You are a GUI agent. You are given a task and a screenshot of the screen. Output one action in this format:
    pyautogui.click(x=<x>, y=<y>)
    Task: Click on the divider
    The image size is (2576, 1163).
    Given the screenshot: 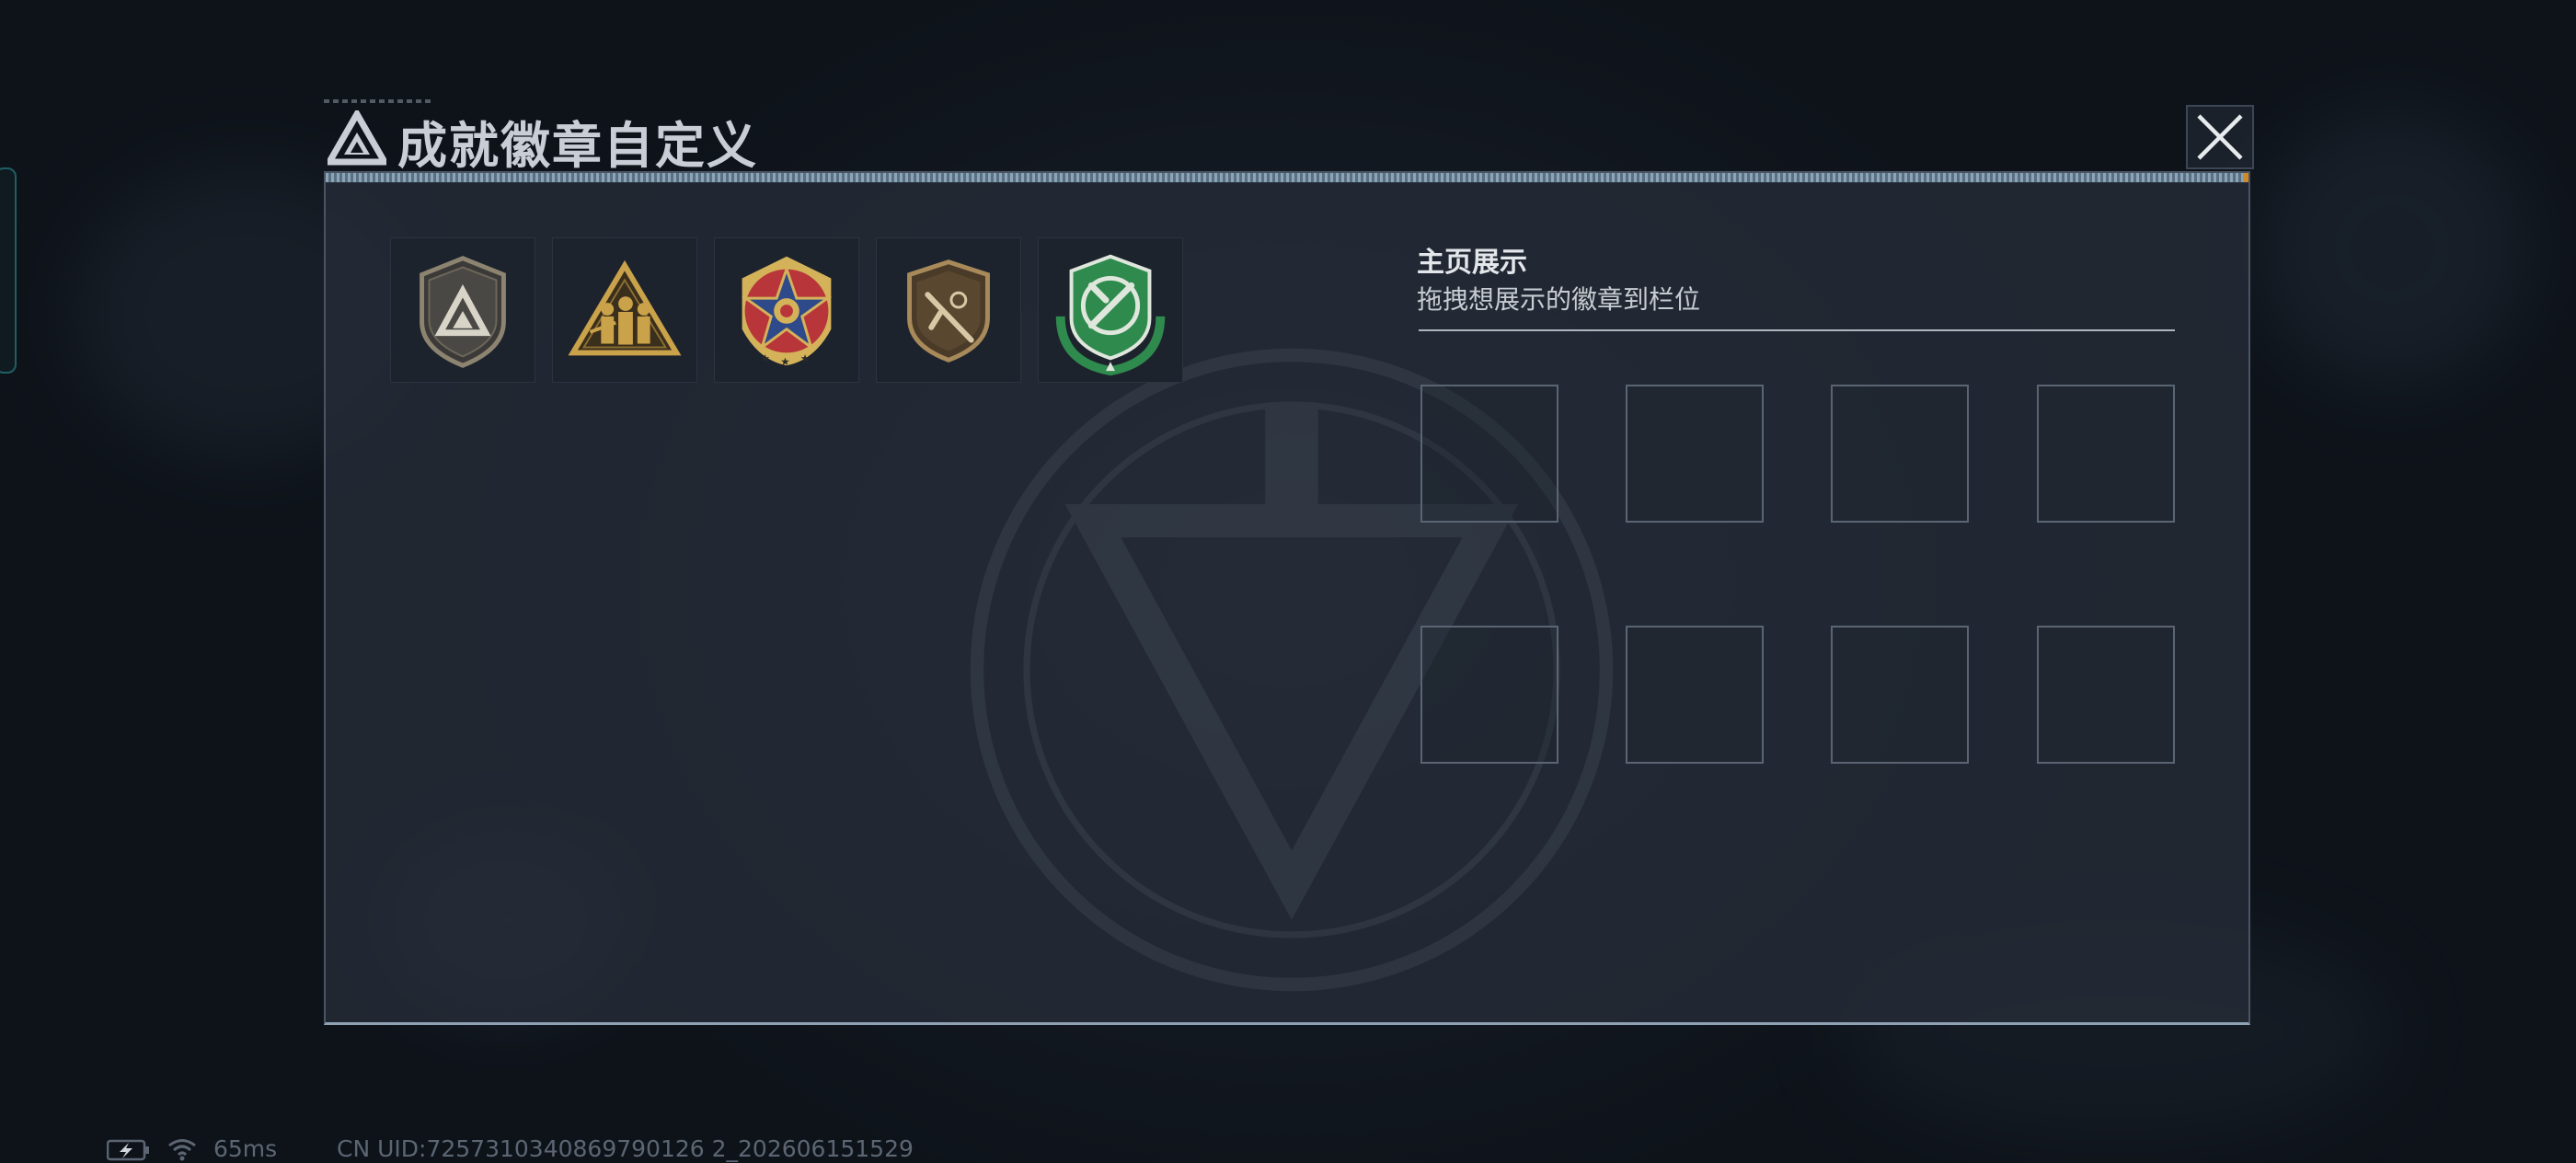 What is the action you would take?
    pyautogui.click(x=1797, y=330)
    